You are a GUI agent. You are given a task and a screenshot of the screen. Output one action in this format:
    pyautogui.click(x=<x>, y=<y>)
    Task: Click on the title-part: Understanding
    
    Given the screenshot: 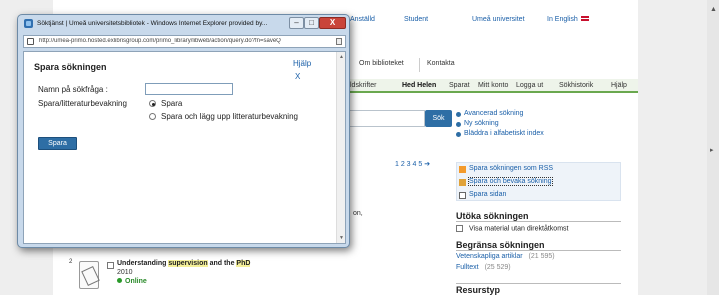 What is the action you would take?
    pyautogui.click(x=143, y=263)
    